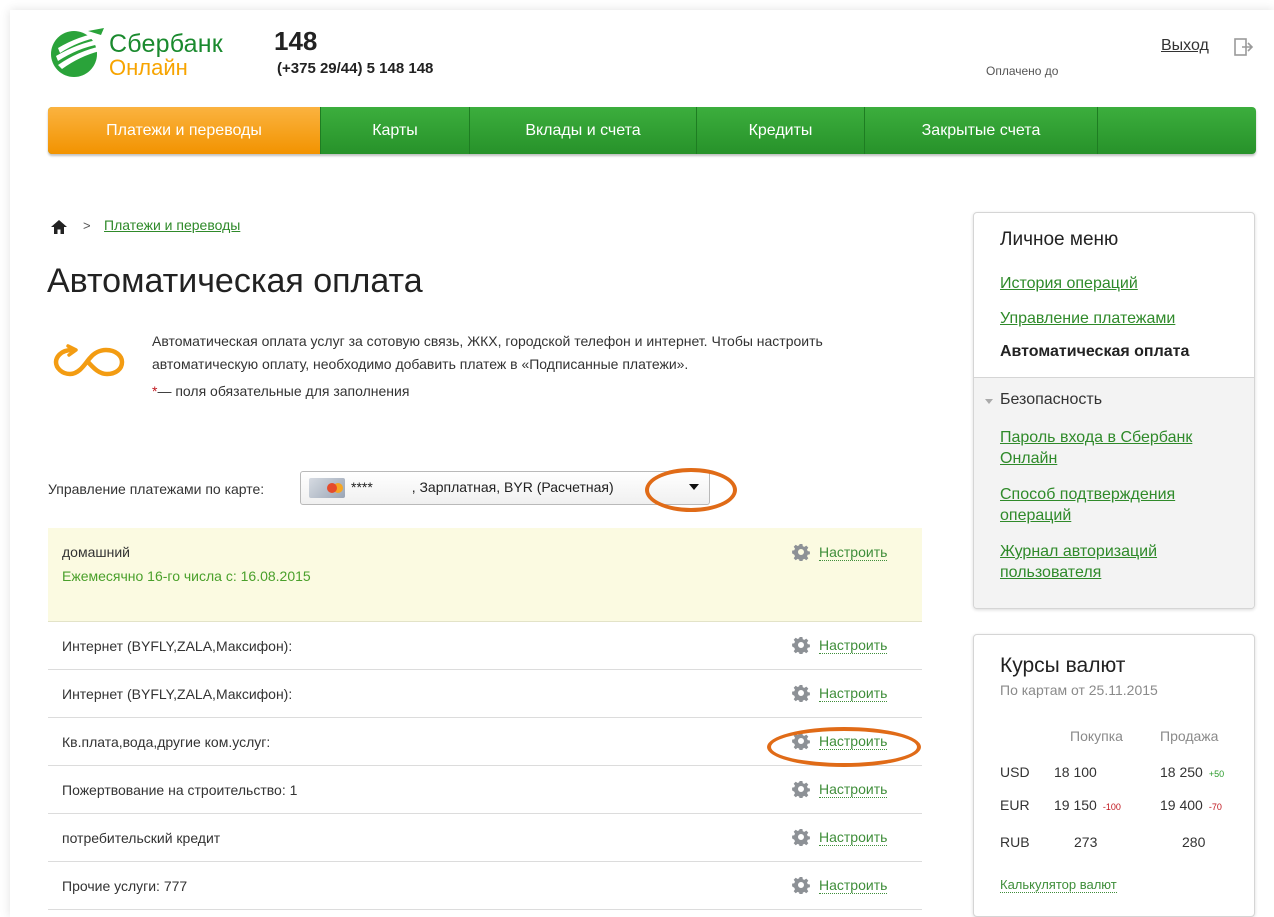 This screenshot has height=917, width=1274. What do you see at coordinates (844, 747) in the screenshot?
I see `highlight-ellipse-configure` at bounding box center [844, 747].